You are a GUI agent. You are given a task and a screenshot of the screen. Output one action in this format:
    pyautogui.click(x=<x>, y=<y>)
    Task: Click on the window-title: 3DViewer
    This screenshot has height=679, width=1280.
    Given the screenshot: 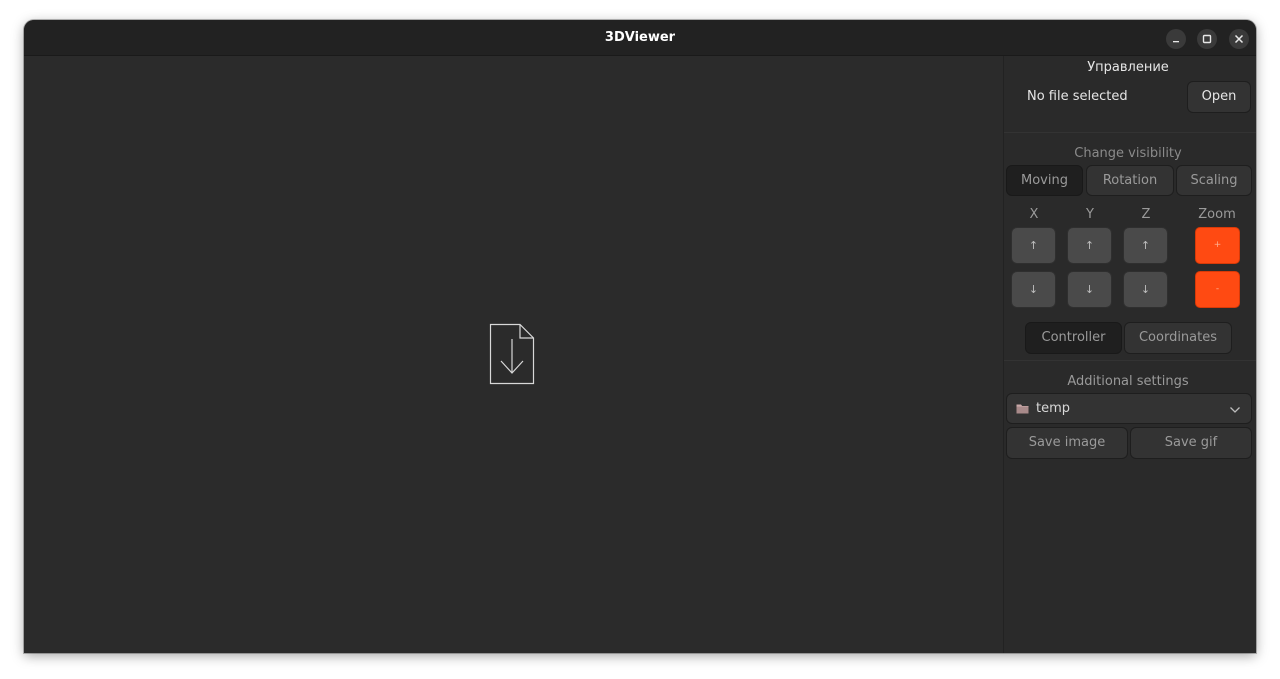 What is the action you would take?
    pyautogui.click(x=640, y=37)
    